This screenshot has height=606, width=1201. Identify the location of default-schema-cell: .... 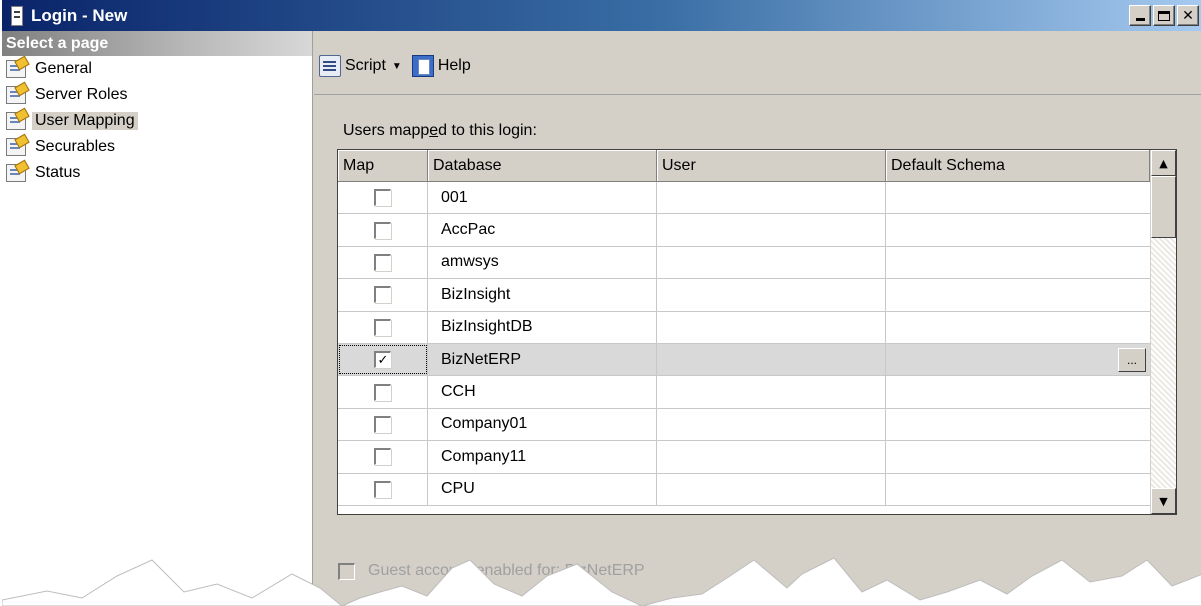
(1018, 359).